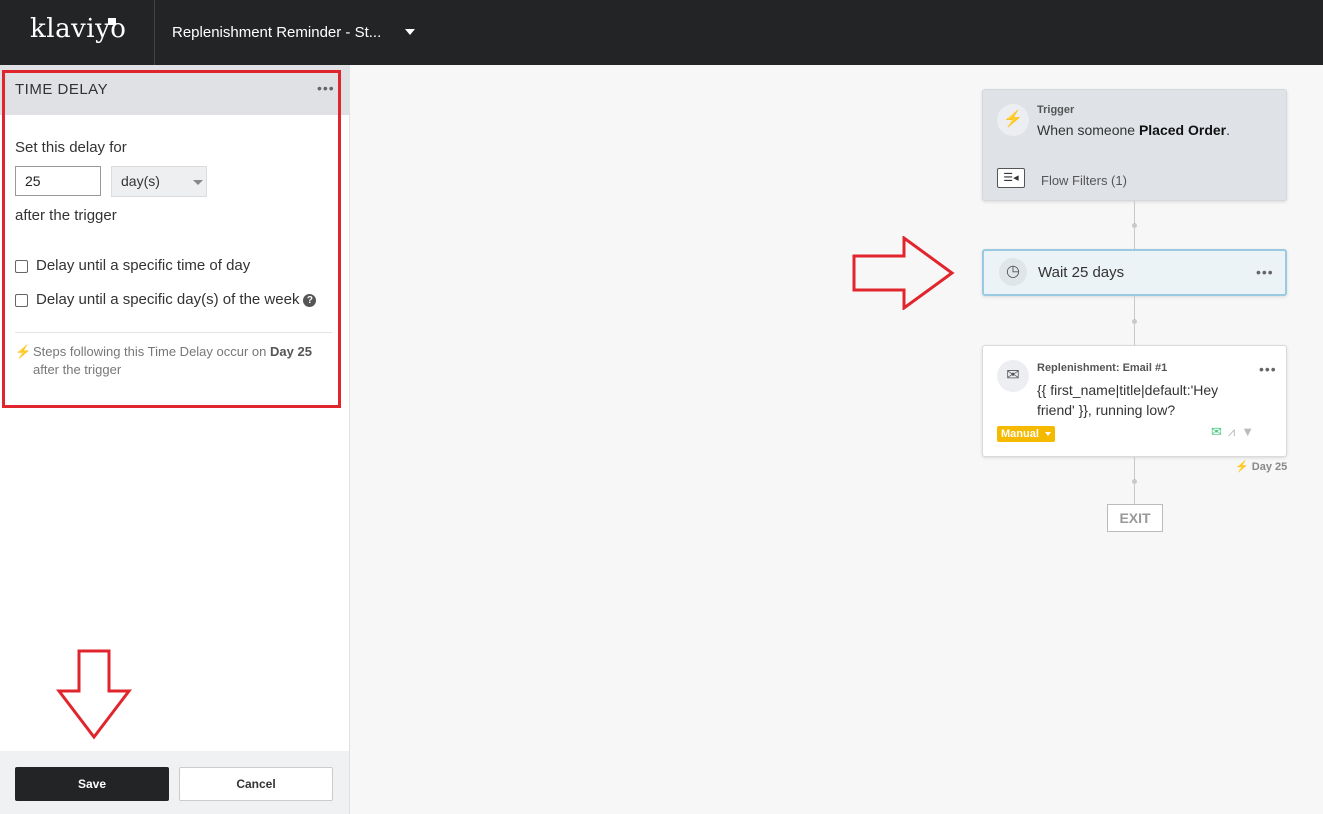 Image resolution: width=1323 pixels, height=814 pixels. Describe the element at coordinates (1228, 130) in the screenshot. I see `trigger-suffix: .` at that location.